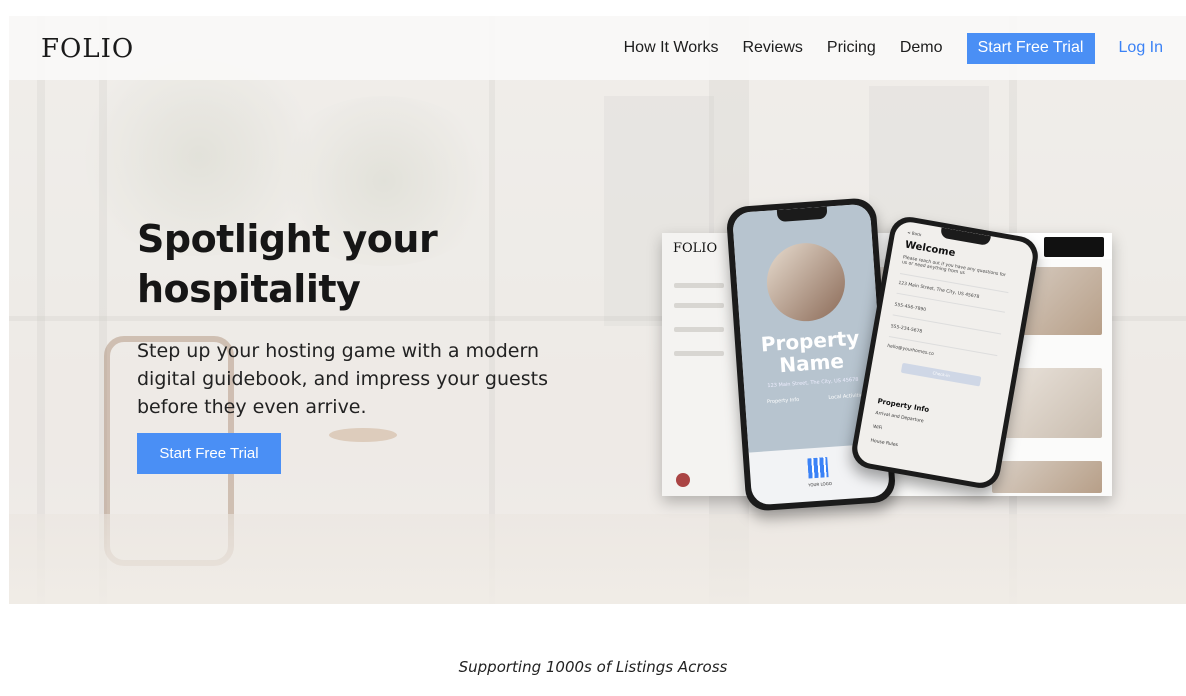 Image resolution: width=1186 pixels, height=696 pixels. What do you see at coordinates (1047, 477) in the screenshot?
I see `photo-tile` at bounding box center [1047, 477].